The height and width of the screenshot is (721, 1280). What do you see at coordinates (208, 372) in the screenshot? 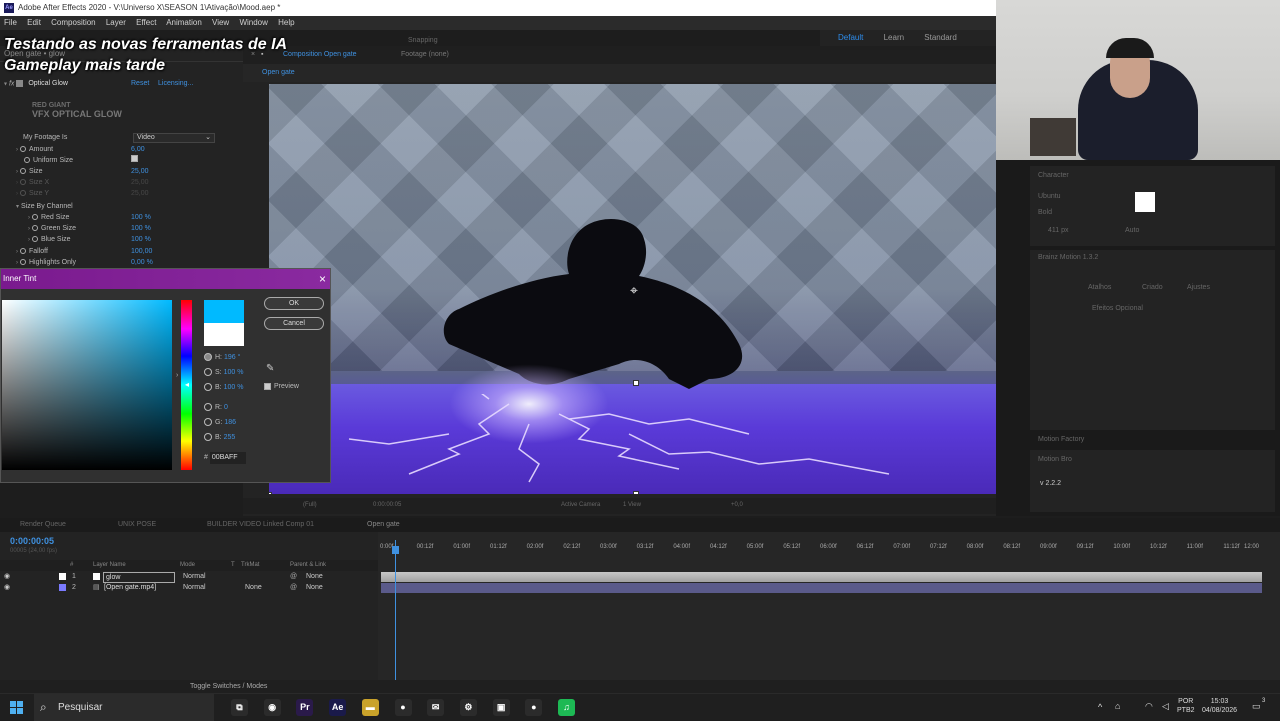
I see `saturation-radio` at bounding box center [208, 372].